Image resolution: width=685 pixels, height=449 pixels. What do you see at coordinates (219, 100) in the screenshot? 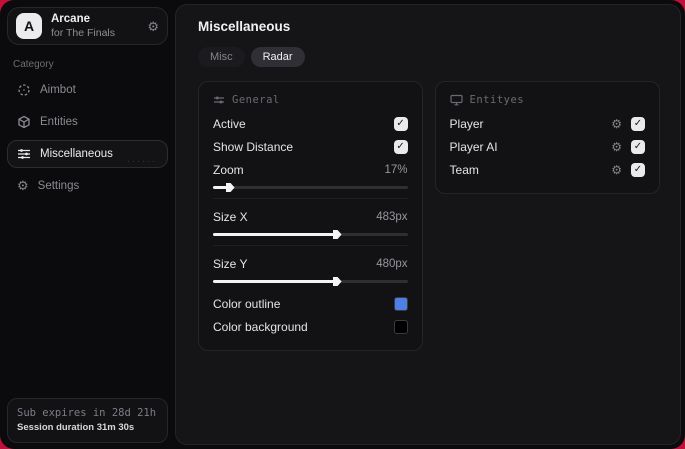
I see `sliders-horizontal-icon` at bounding box center [219, 100].